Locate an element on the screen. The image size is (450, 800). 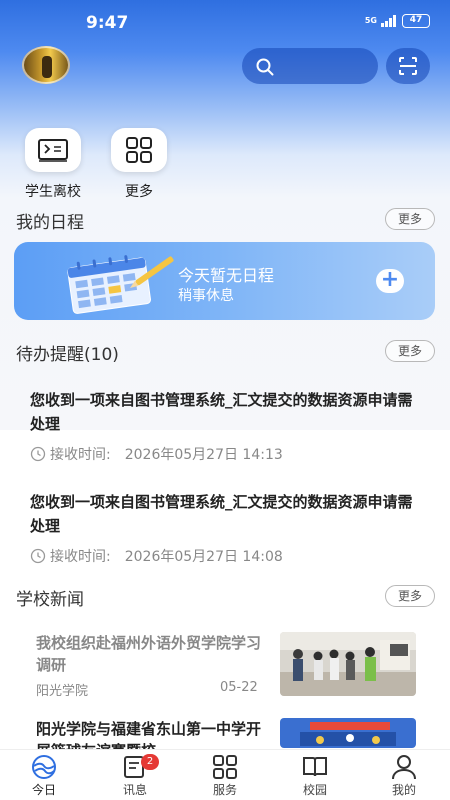
quick-action-label: 学生离校 is located at coordinates (53, 192).